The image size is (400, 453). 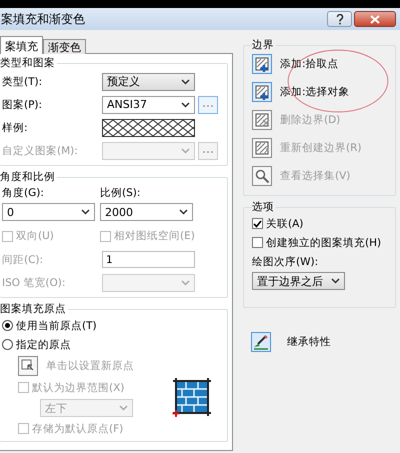 What do you see at coordinates (23, 105) in the screenshot?
I see `field-label: 图案(P):` at bounding box center [23, 105].